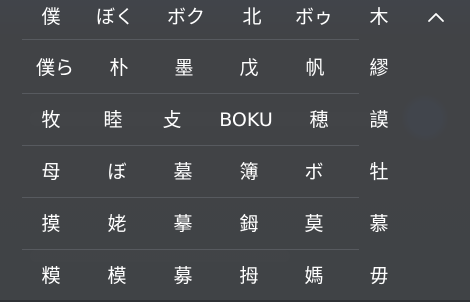 This screenshot has height=302, width=470. What do you see at coordinates (379, 68) in the screenshot?
I see `candidate-cell: 繆` at bounding box center [379, 68].